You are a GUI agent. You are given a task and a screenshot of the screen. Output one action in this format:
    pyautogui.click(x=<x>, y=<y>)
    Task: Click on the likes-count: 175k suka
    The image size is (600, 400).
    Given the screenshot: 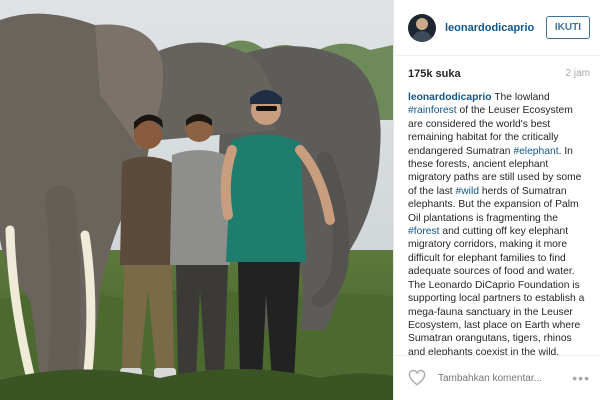 What is the action you would take?
    pyautogui.click(x=434, y=74)
    